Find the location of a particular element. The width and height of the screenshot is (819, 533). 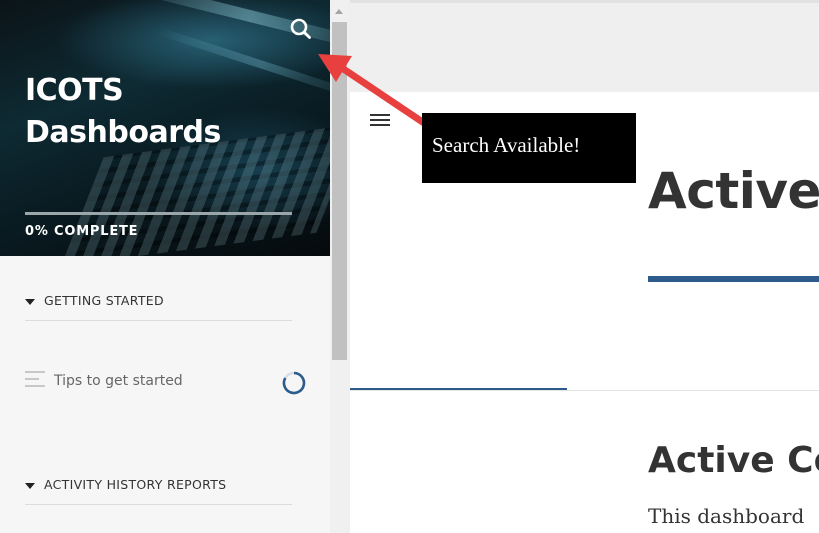

course-progress-bar is located at coordinates (158, 213).